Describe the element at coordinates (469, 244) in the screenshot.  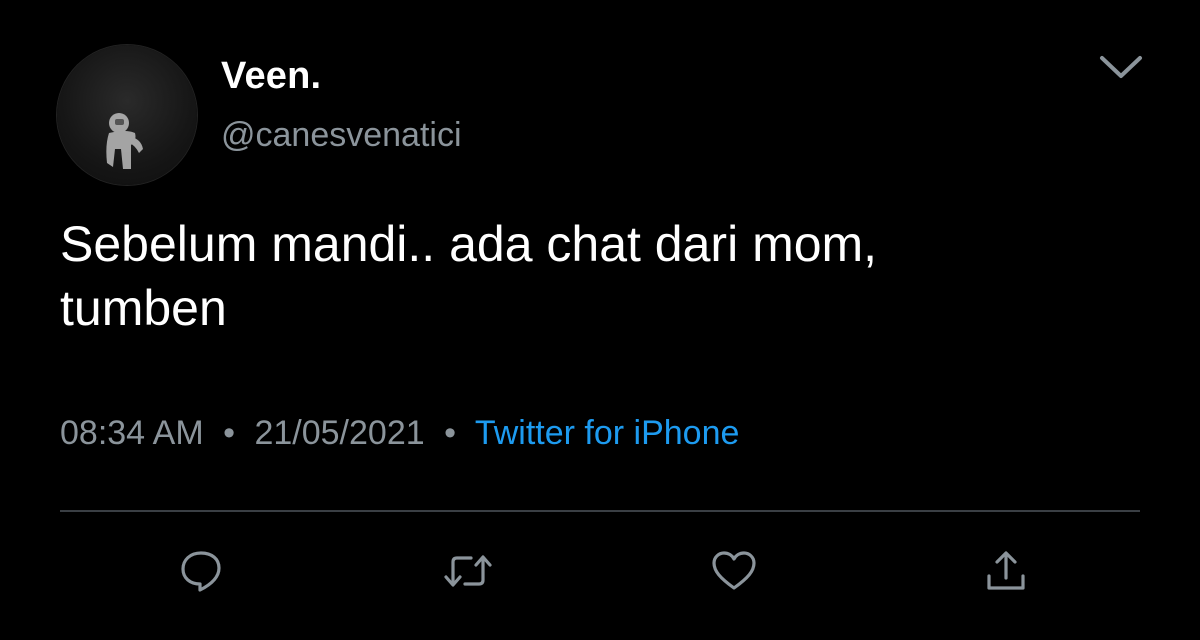
I see `tweet-text-line: Sebelum mandi.. ada chat dari mom,` at that location.